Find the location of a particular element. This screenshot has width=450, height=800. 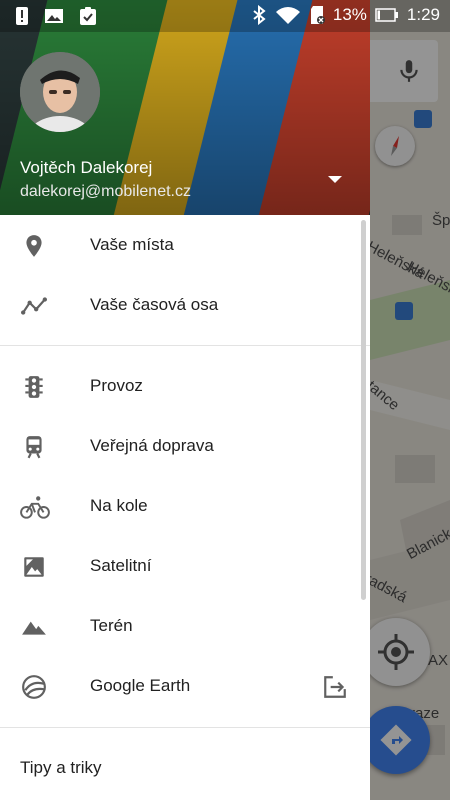

satellite-icon is located at coordinates (34, 567).